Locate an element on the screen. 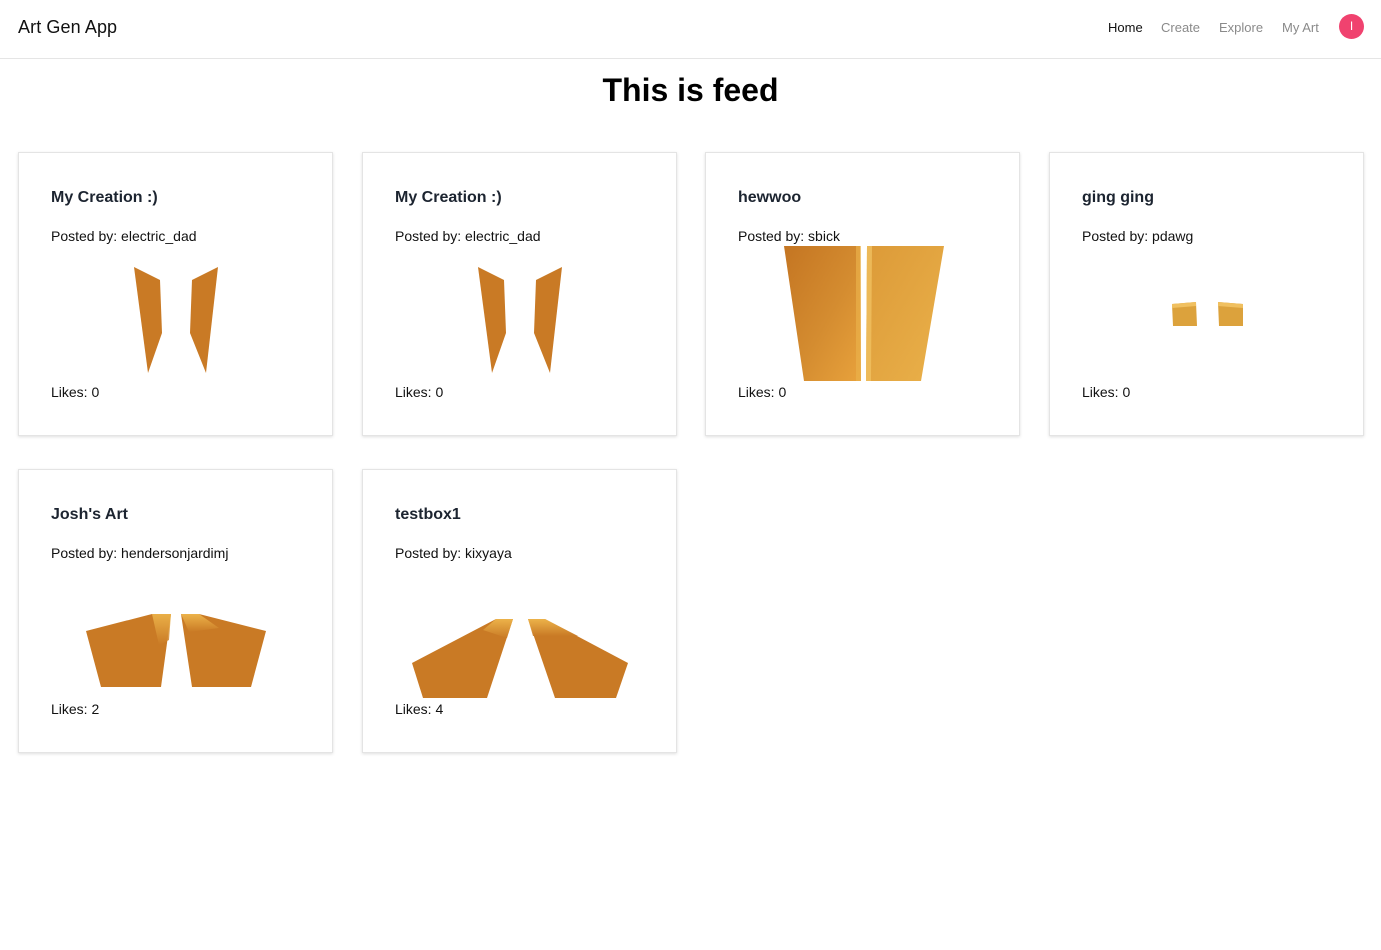 This screenshot has height=950, width=1381. card-likes: Likes: 2 is located at coordinates (75, 709).